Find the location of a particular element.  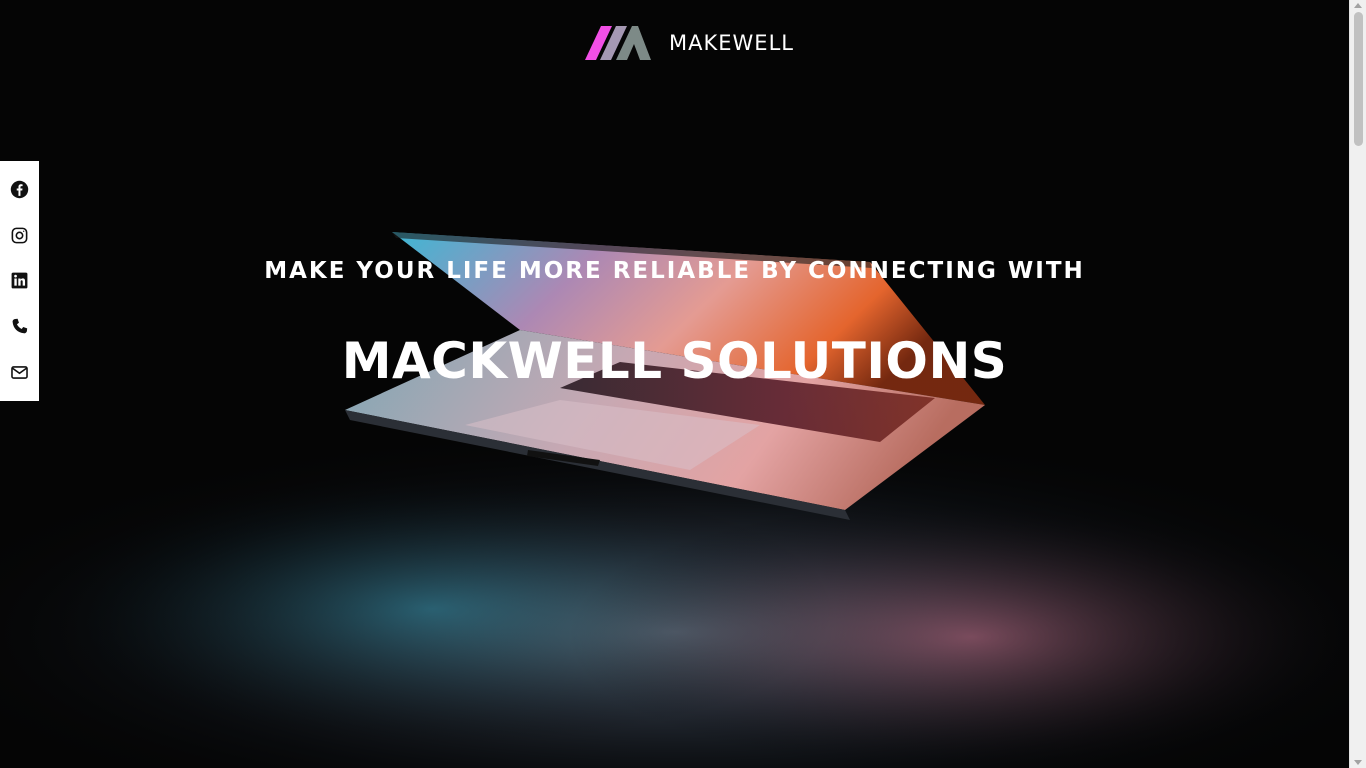

linkedin-link is located at coordinates (19, 281).